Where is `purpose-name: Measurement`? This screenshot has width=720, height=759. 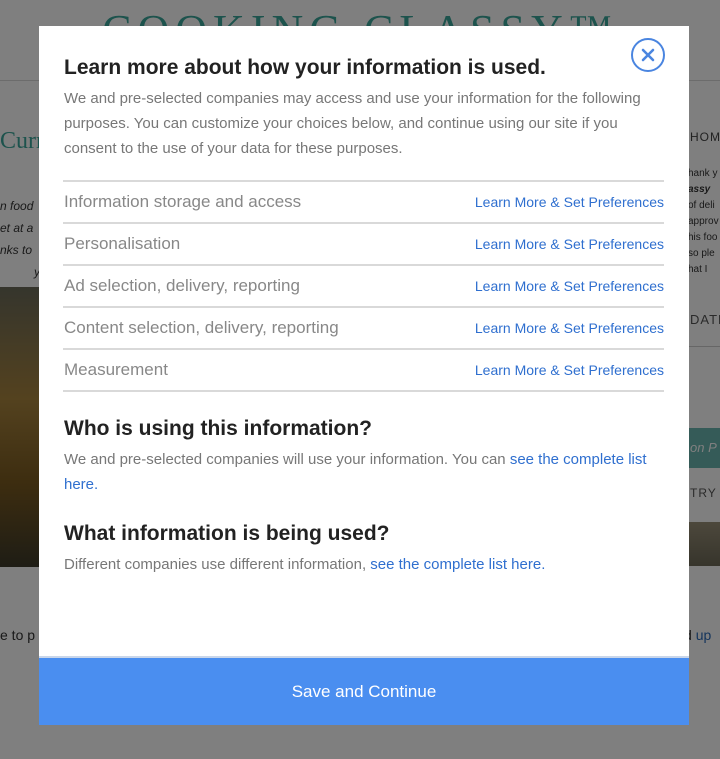
purpose-name: Measurement is located at coordinates (116, 369).